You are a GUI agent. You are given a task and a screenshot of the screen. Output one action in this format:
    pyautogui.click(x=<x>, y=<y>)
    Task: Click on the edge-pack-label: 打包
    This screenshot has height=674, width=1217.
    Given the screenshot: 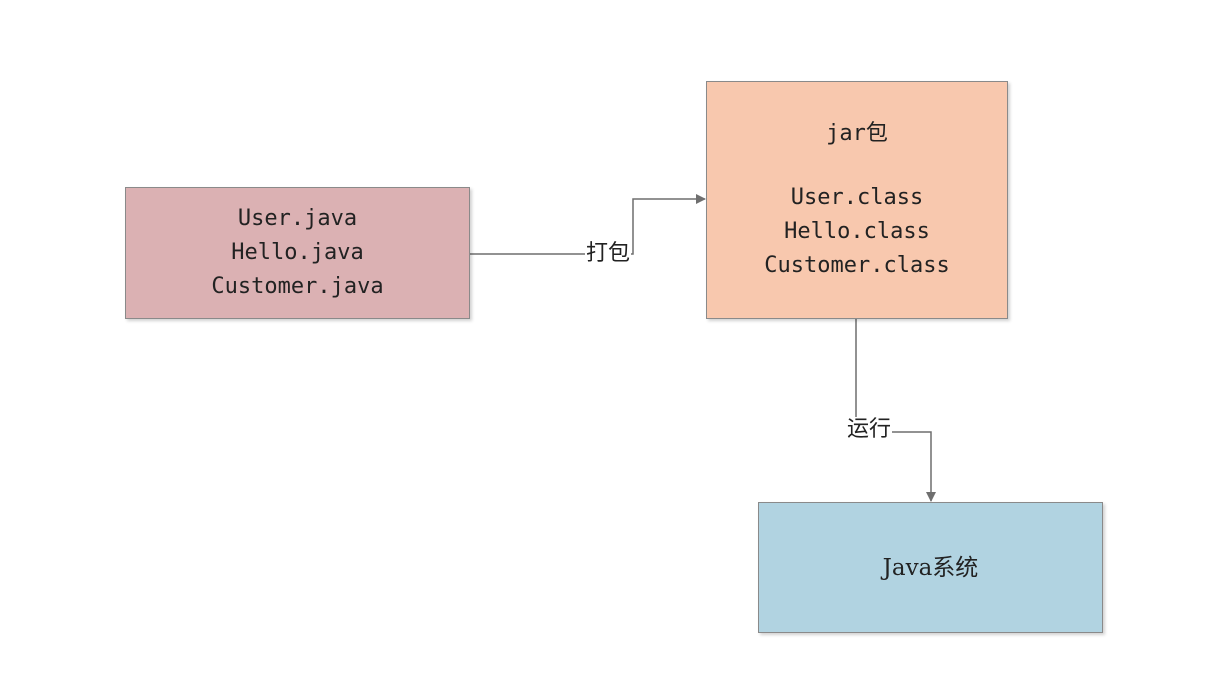 What is the action you would take?
    pyautogui.click(x=608, y=254)
    